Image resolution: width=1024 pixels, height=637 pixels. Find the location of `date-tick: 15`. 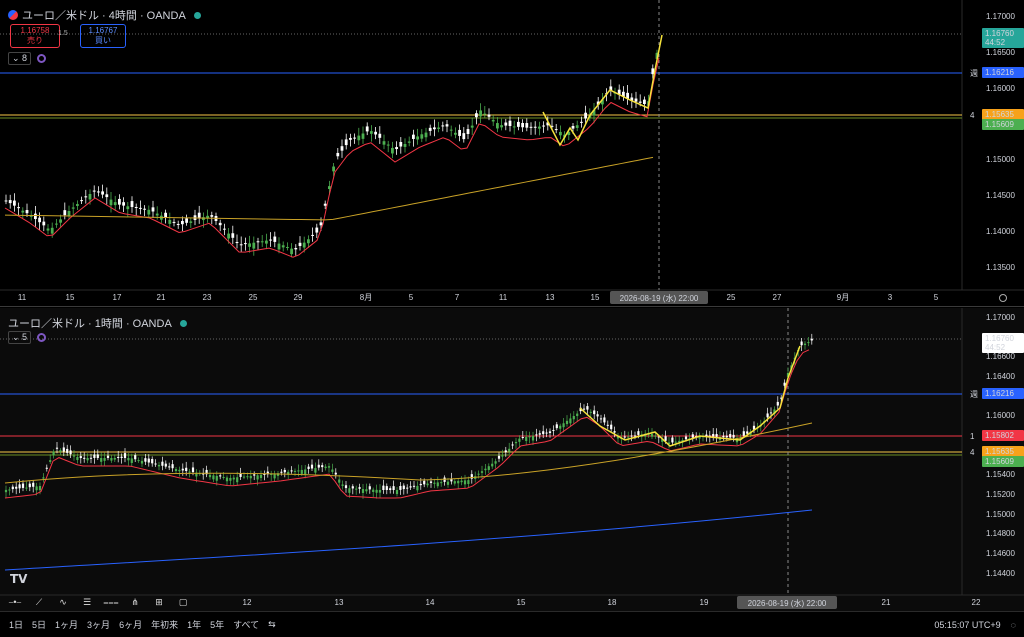

date-tick: 15 is located at coordinates (521, 602).